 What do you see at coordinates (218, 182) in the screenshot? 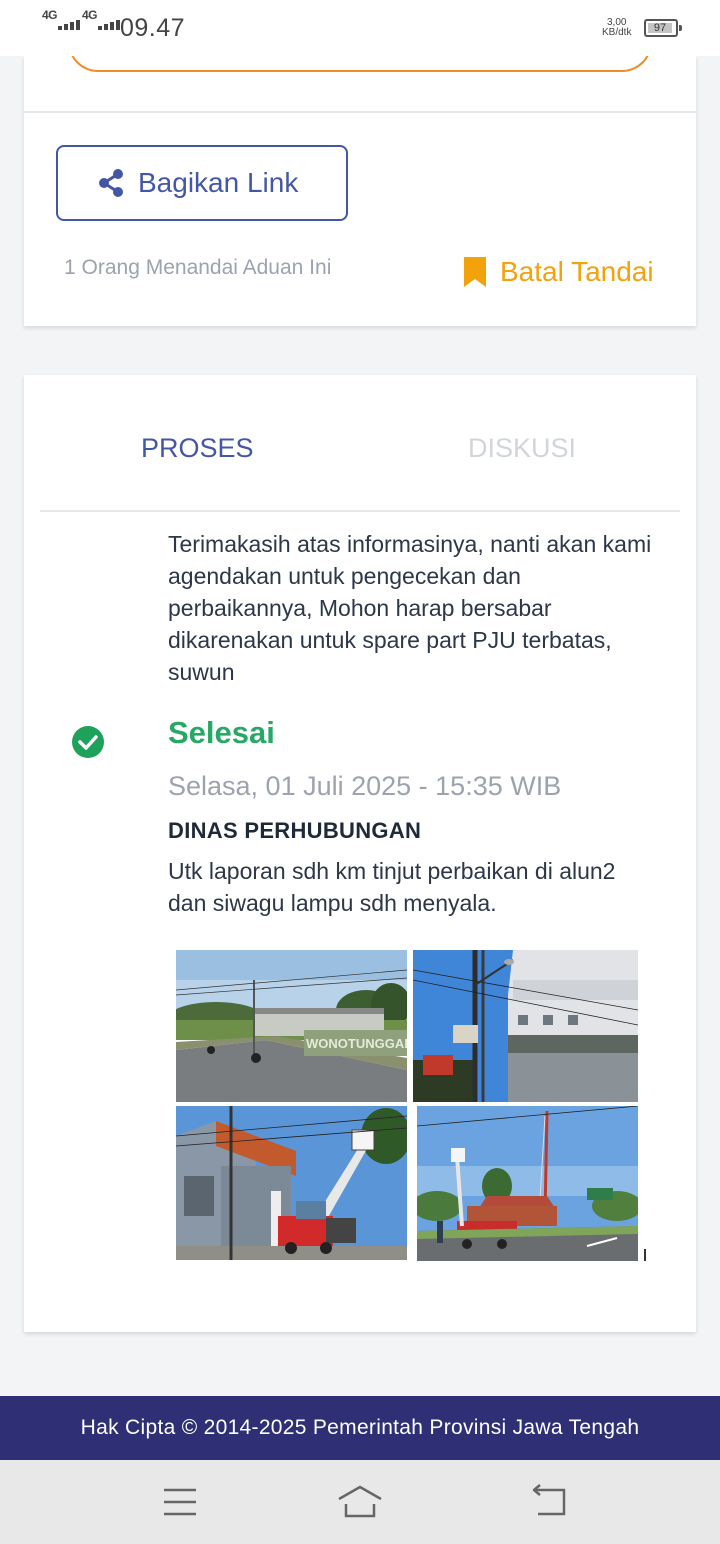
I see `share-link-label: Bagikan Link` at bounding box center [218, 182].